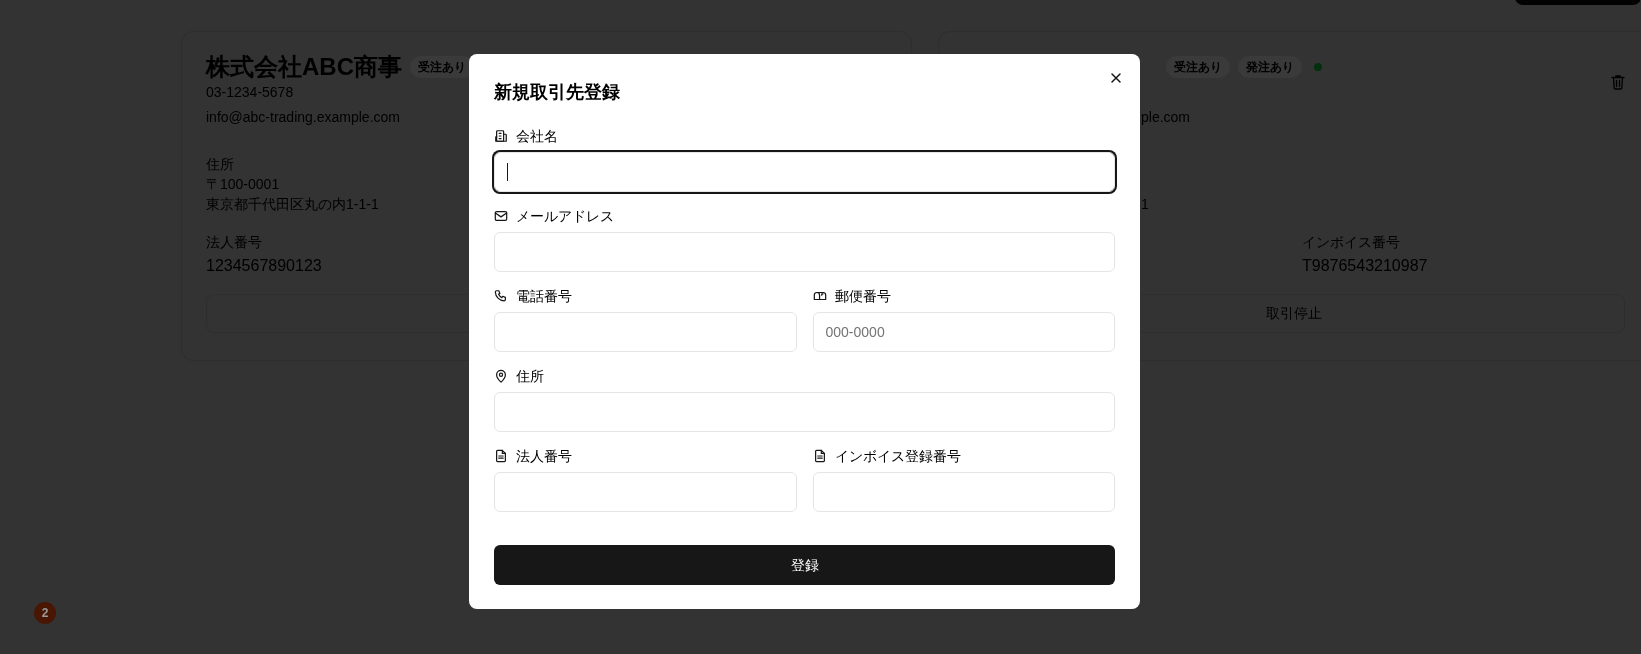 The image size is (1641, 654). What do you see at coordinates (557, 92) in the screenshot?
I see `dialog-title: 新規取引先登録` at bounding box center [557, 92].